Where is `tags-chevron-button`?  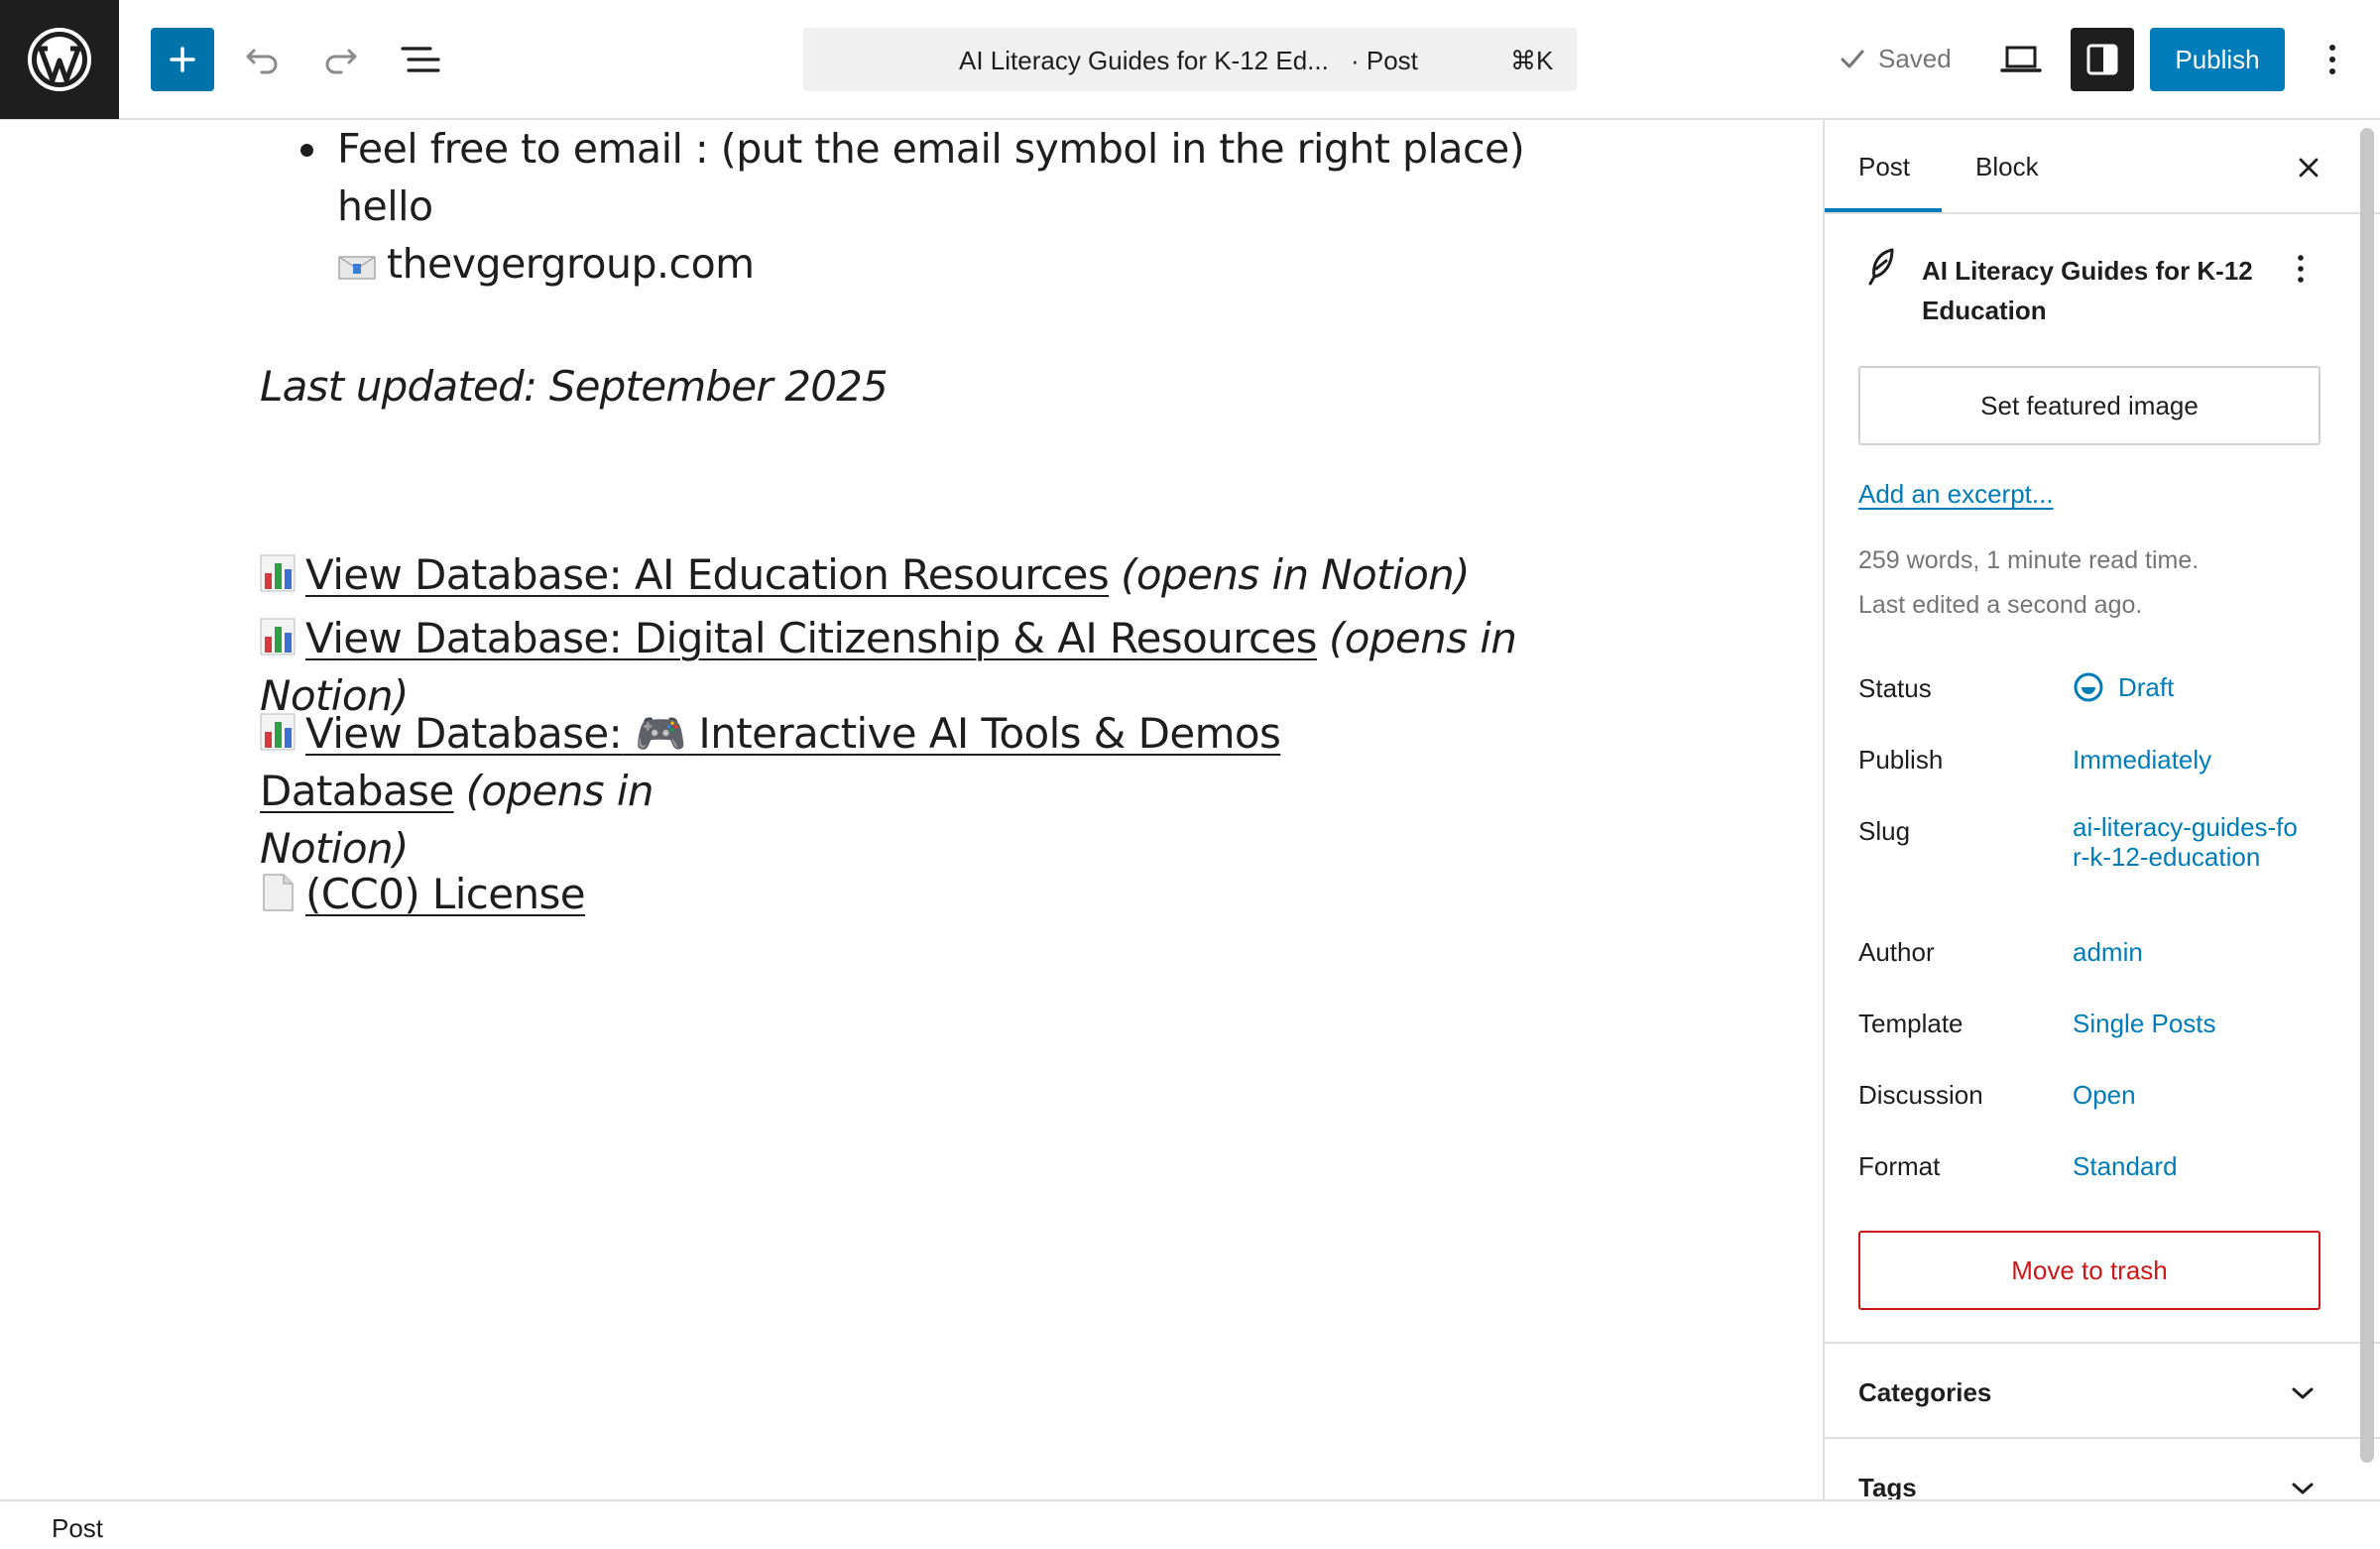 tags-chevron-button is located at coordinates (2302, 1484).